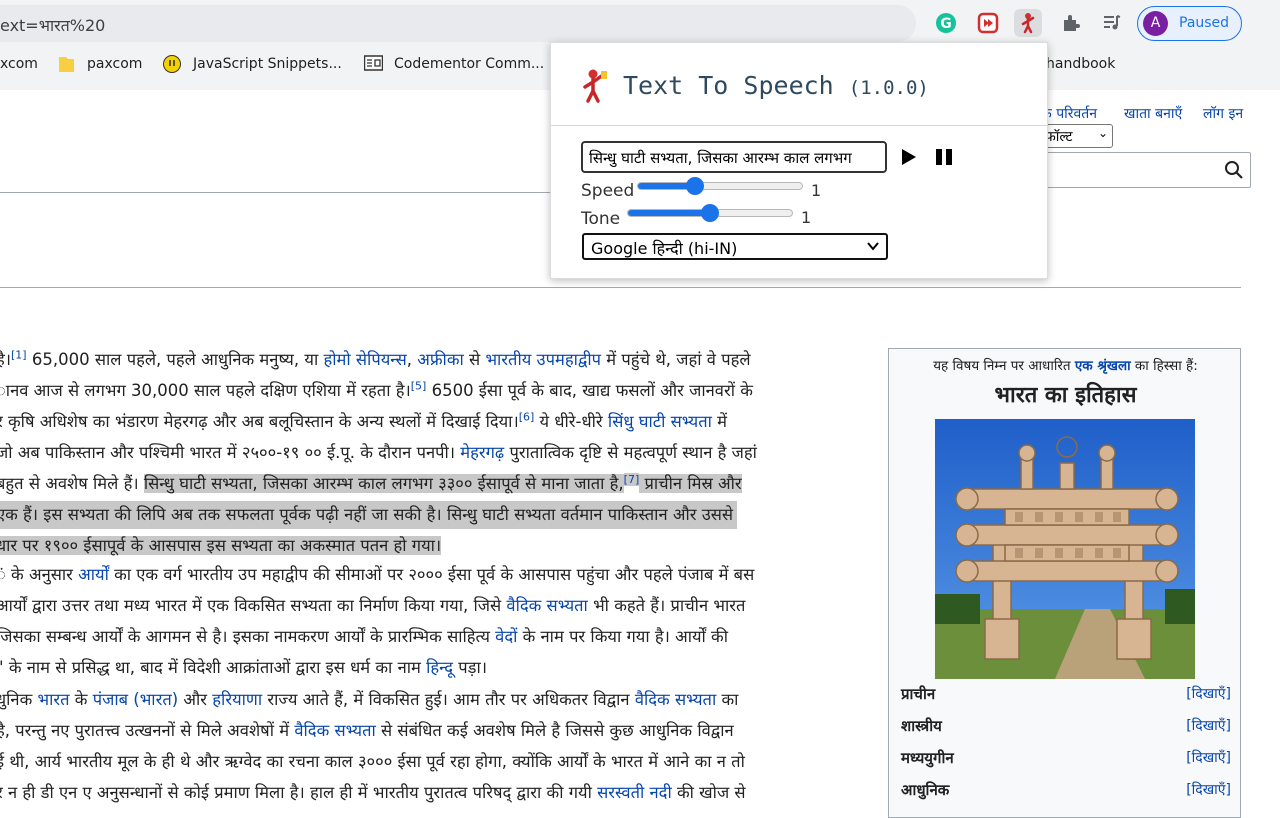 This screenshot has height=818, width=1280. I want to click on article-link: भारतीय उपमहाद्वीप, so click(543, 359).